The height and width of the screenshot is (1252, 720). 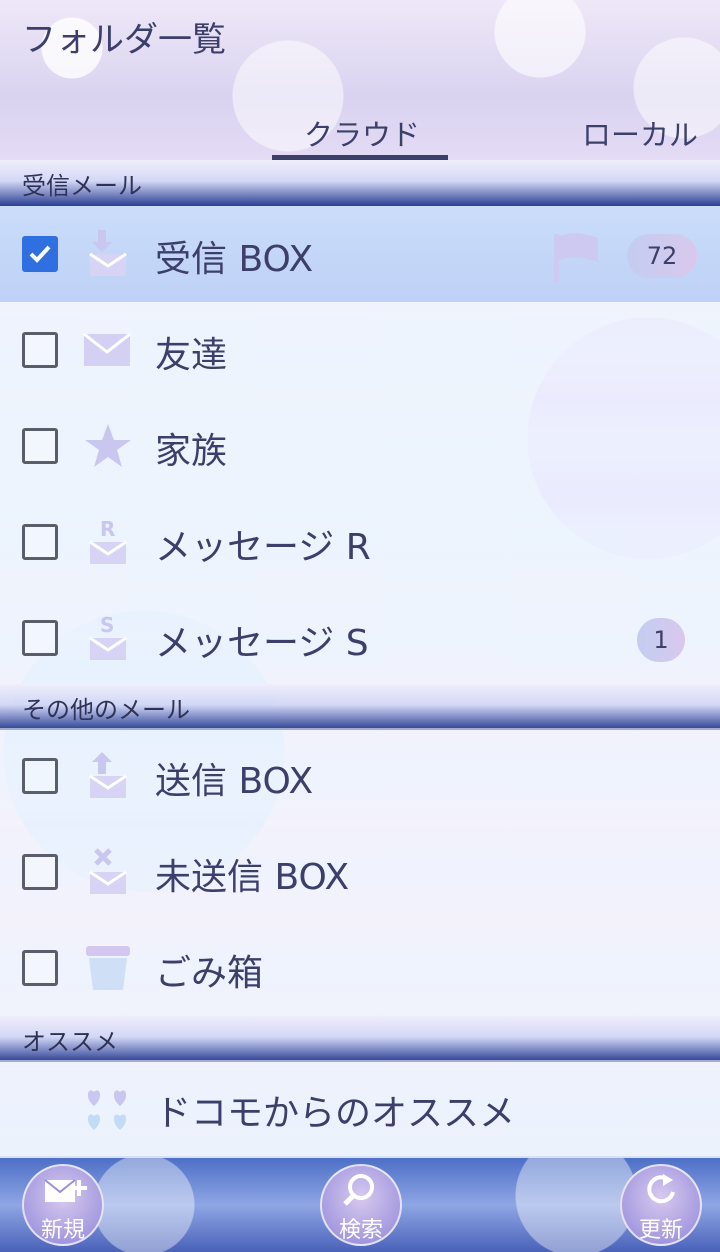 What do you see at coordinates (360, 1039) in the screenshot?
I see `section-header-recommend: オススメ` at bounding box center [360, 1039].